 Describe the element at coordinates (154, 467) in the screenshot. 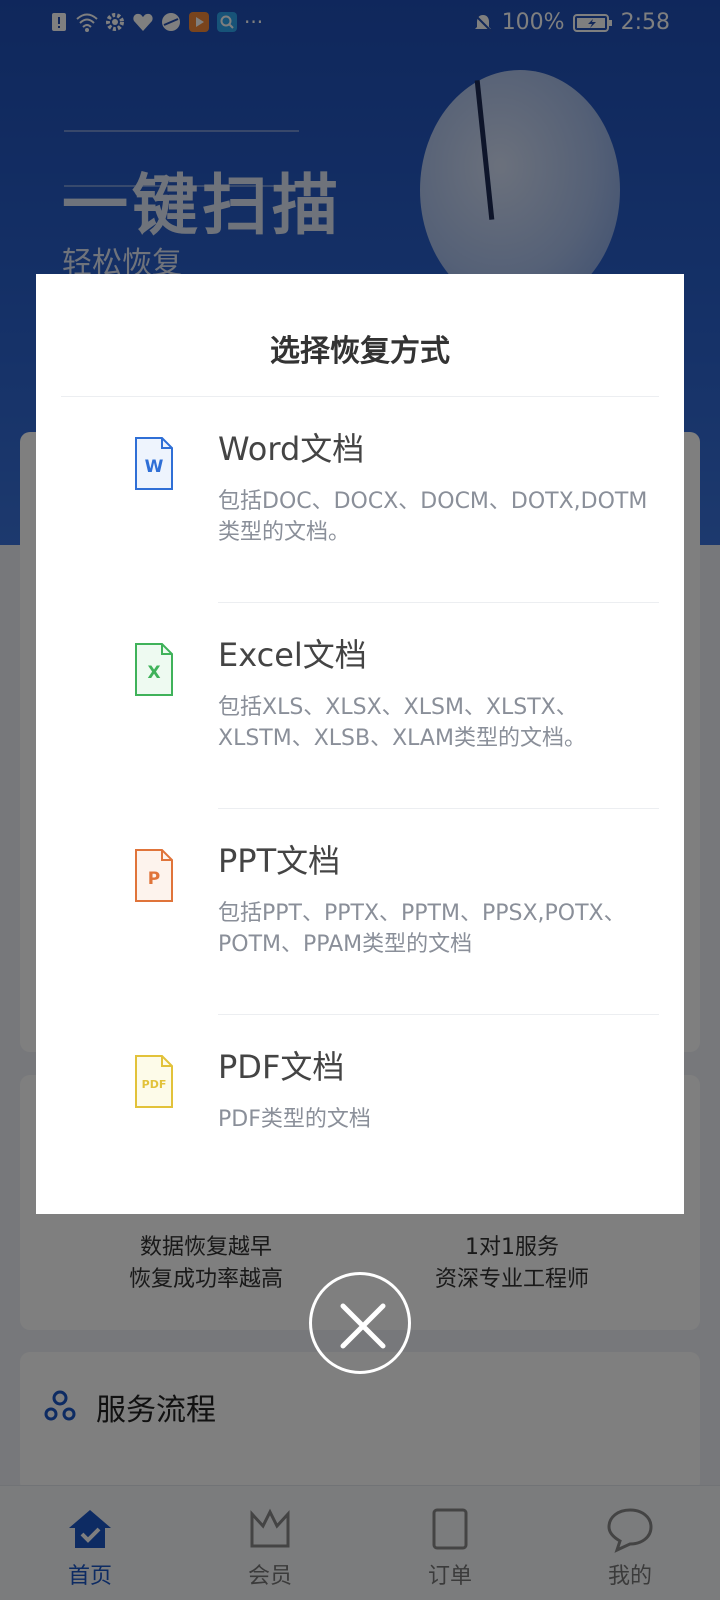

I see `svg-text: W` at that location.